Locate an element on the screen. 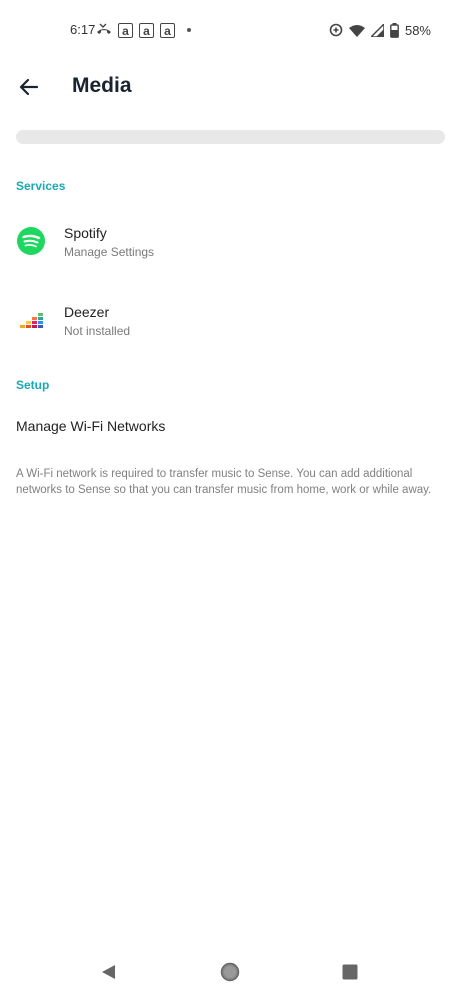 This screenshot has width=461, height=999. nav-recents-button is located at coordinates (350, 972).